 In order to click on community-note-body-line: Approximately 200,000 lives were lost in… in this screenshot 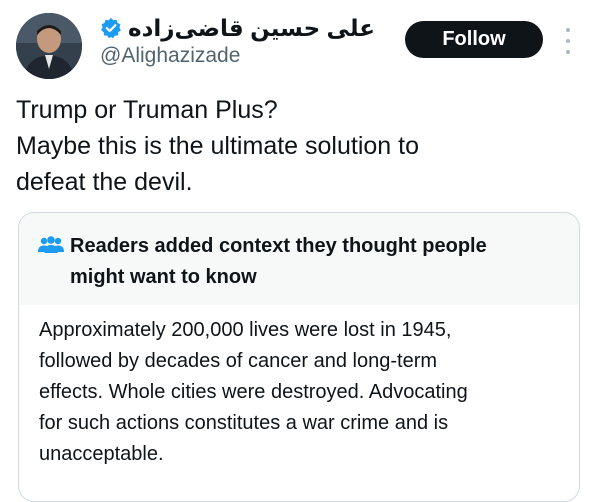, I will do `click(245, 330)`.